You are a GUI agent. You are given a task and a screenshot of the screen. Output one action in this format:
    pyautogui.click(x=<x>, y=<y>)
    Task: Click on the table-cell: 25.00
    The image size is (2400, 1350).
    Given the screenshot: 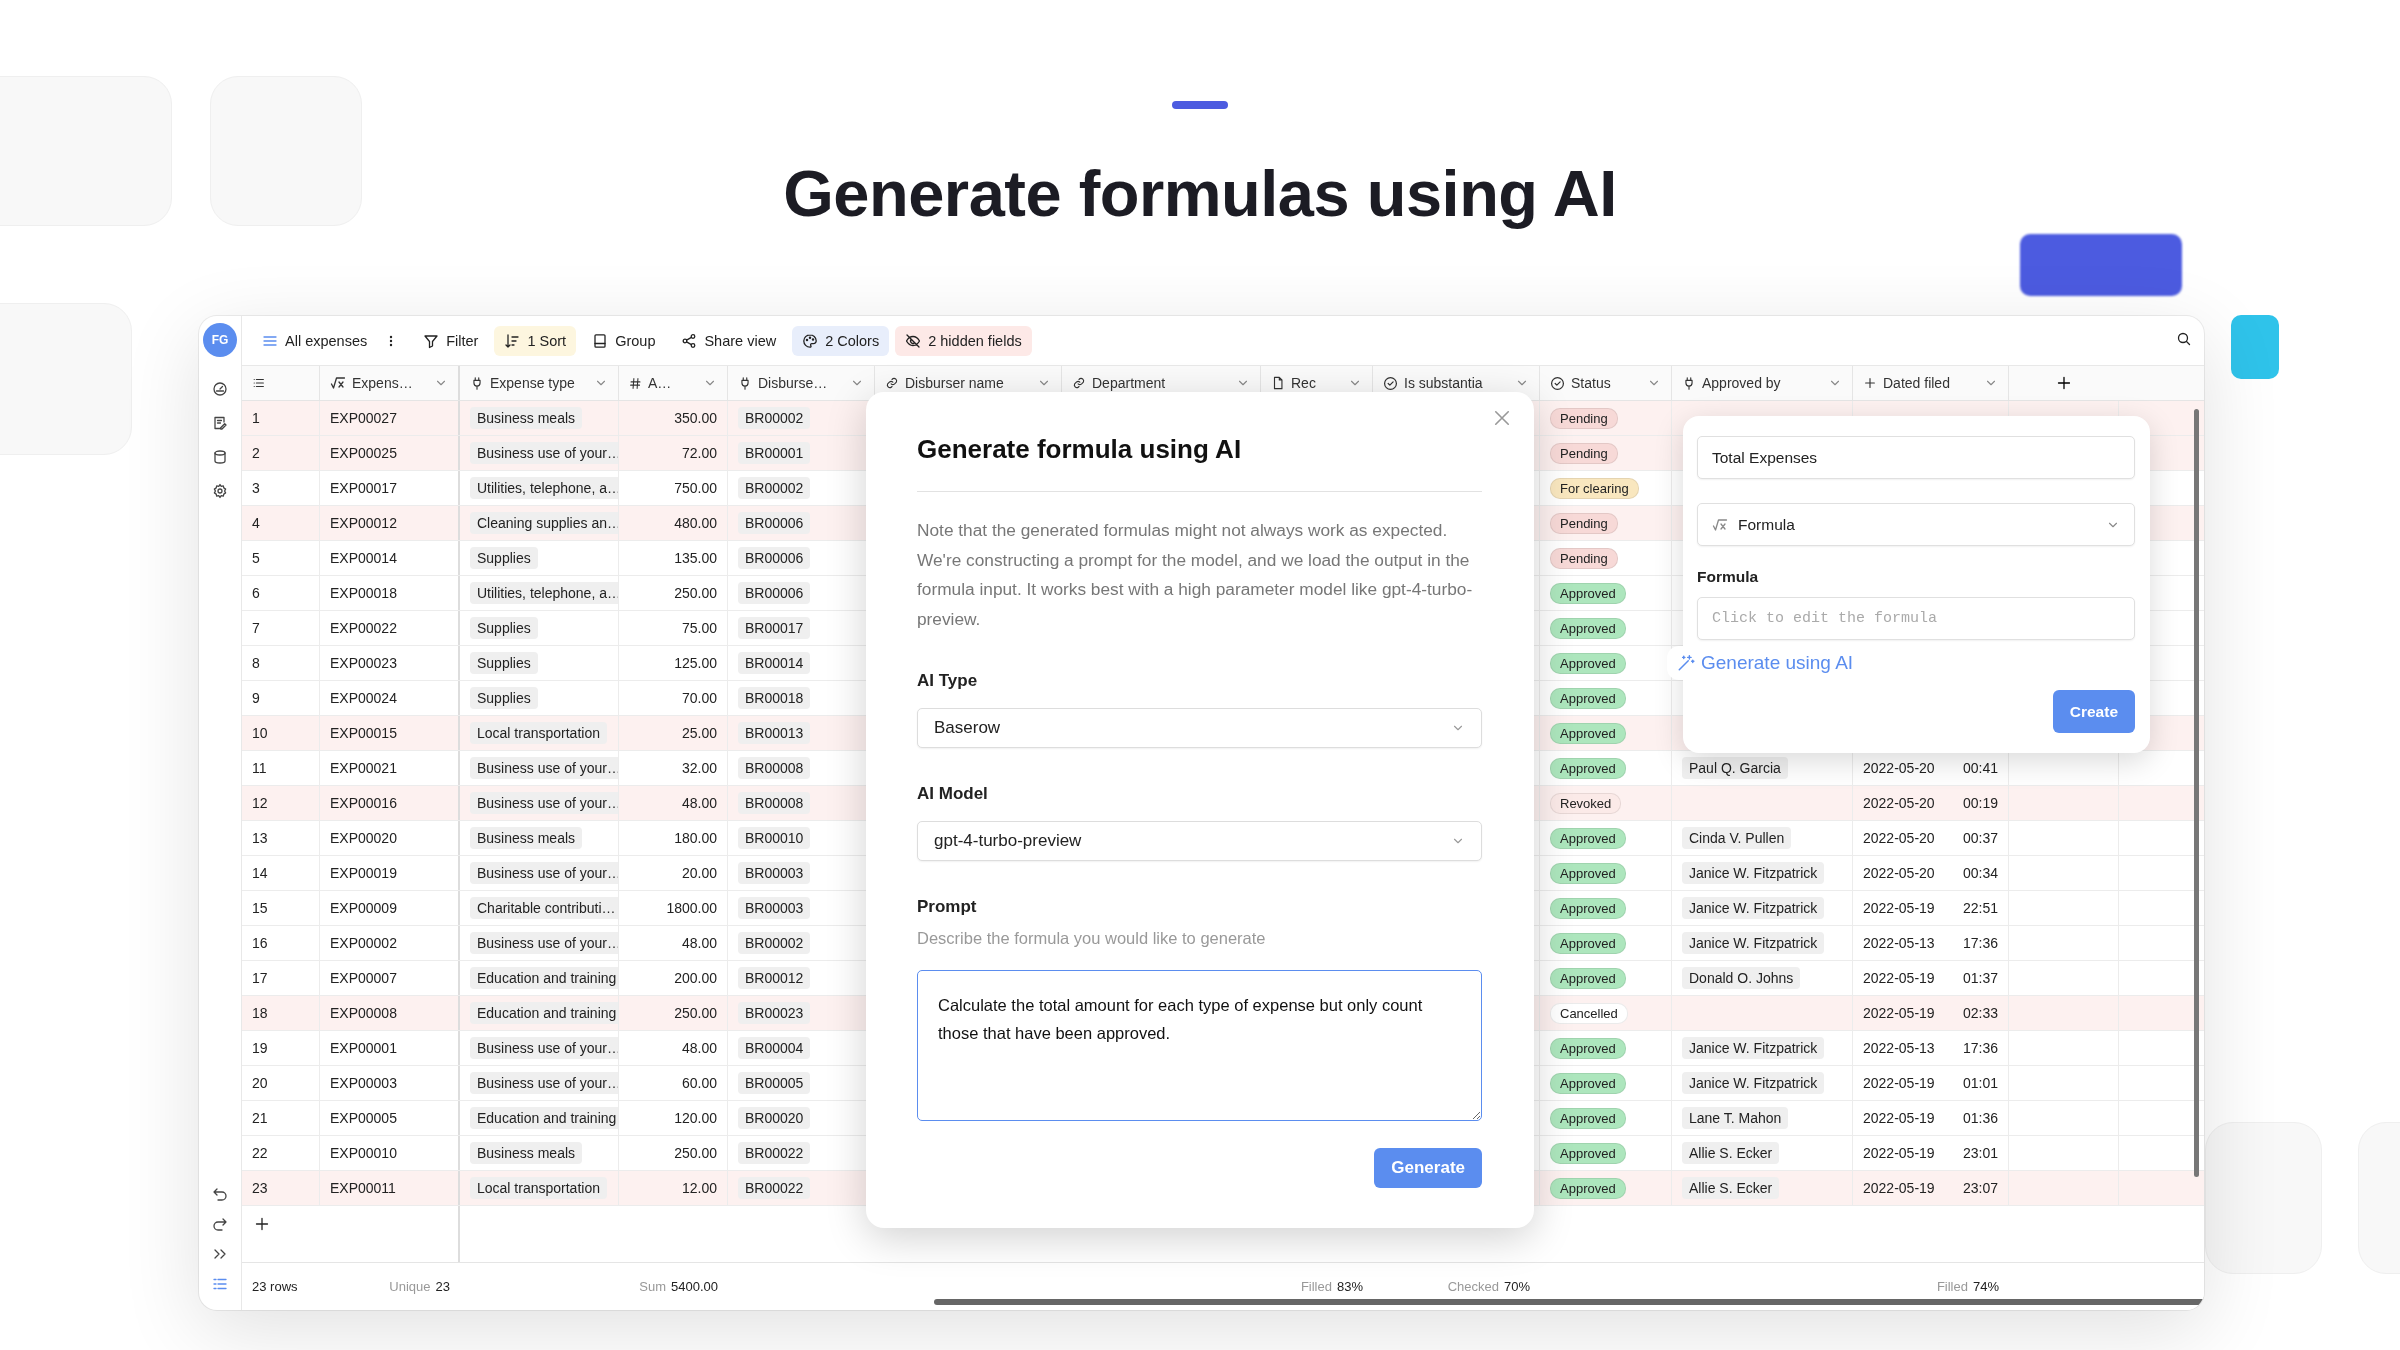 What is the action you would take?
    pyautogui.click(x=673, y=733)
    